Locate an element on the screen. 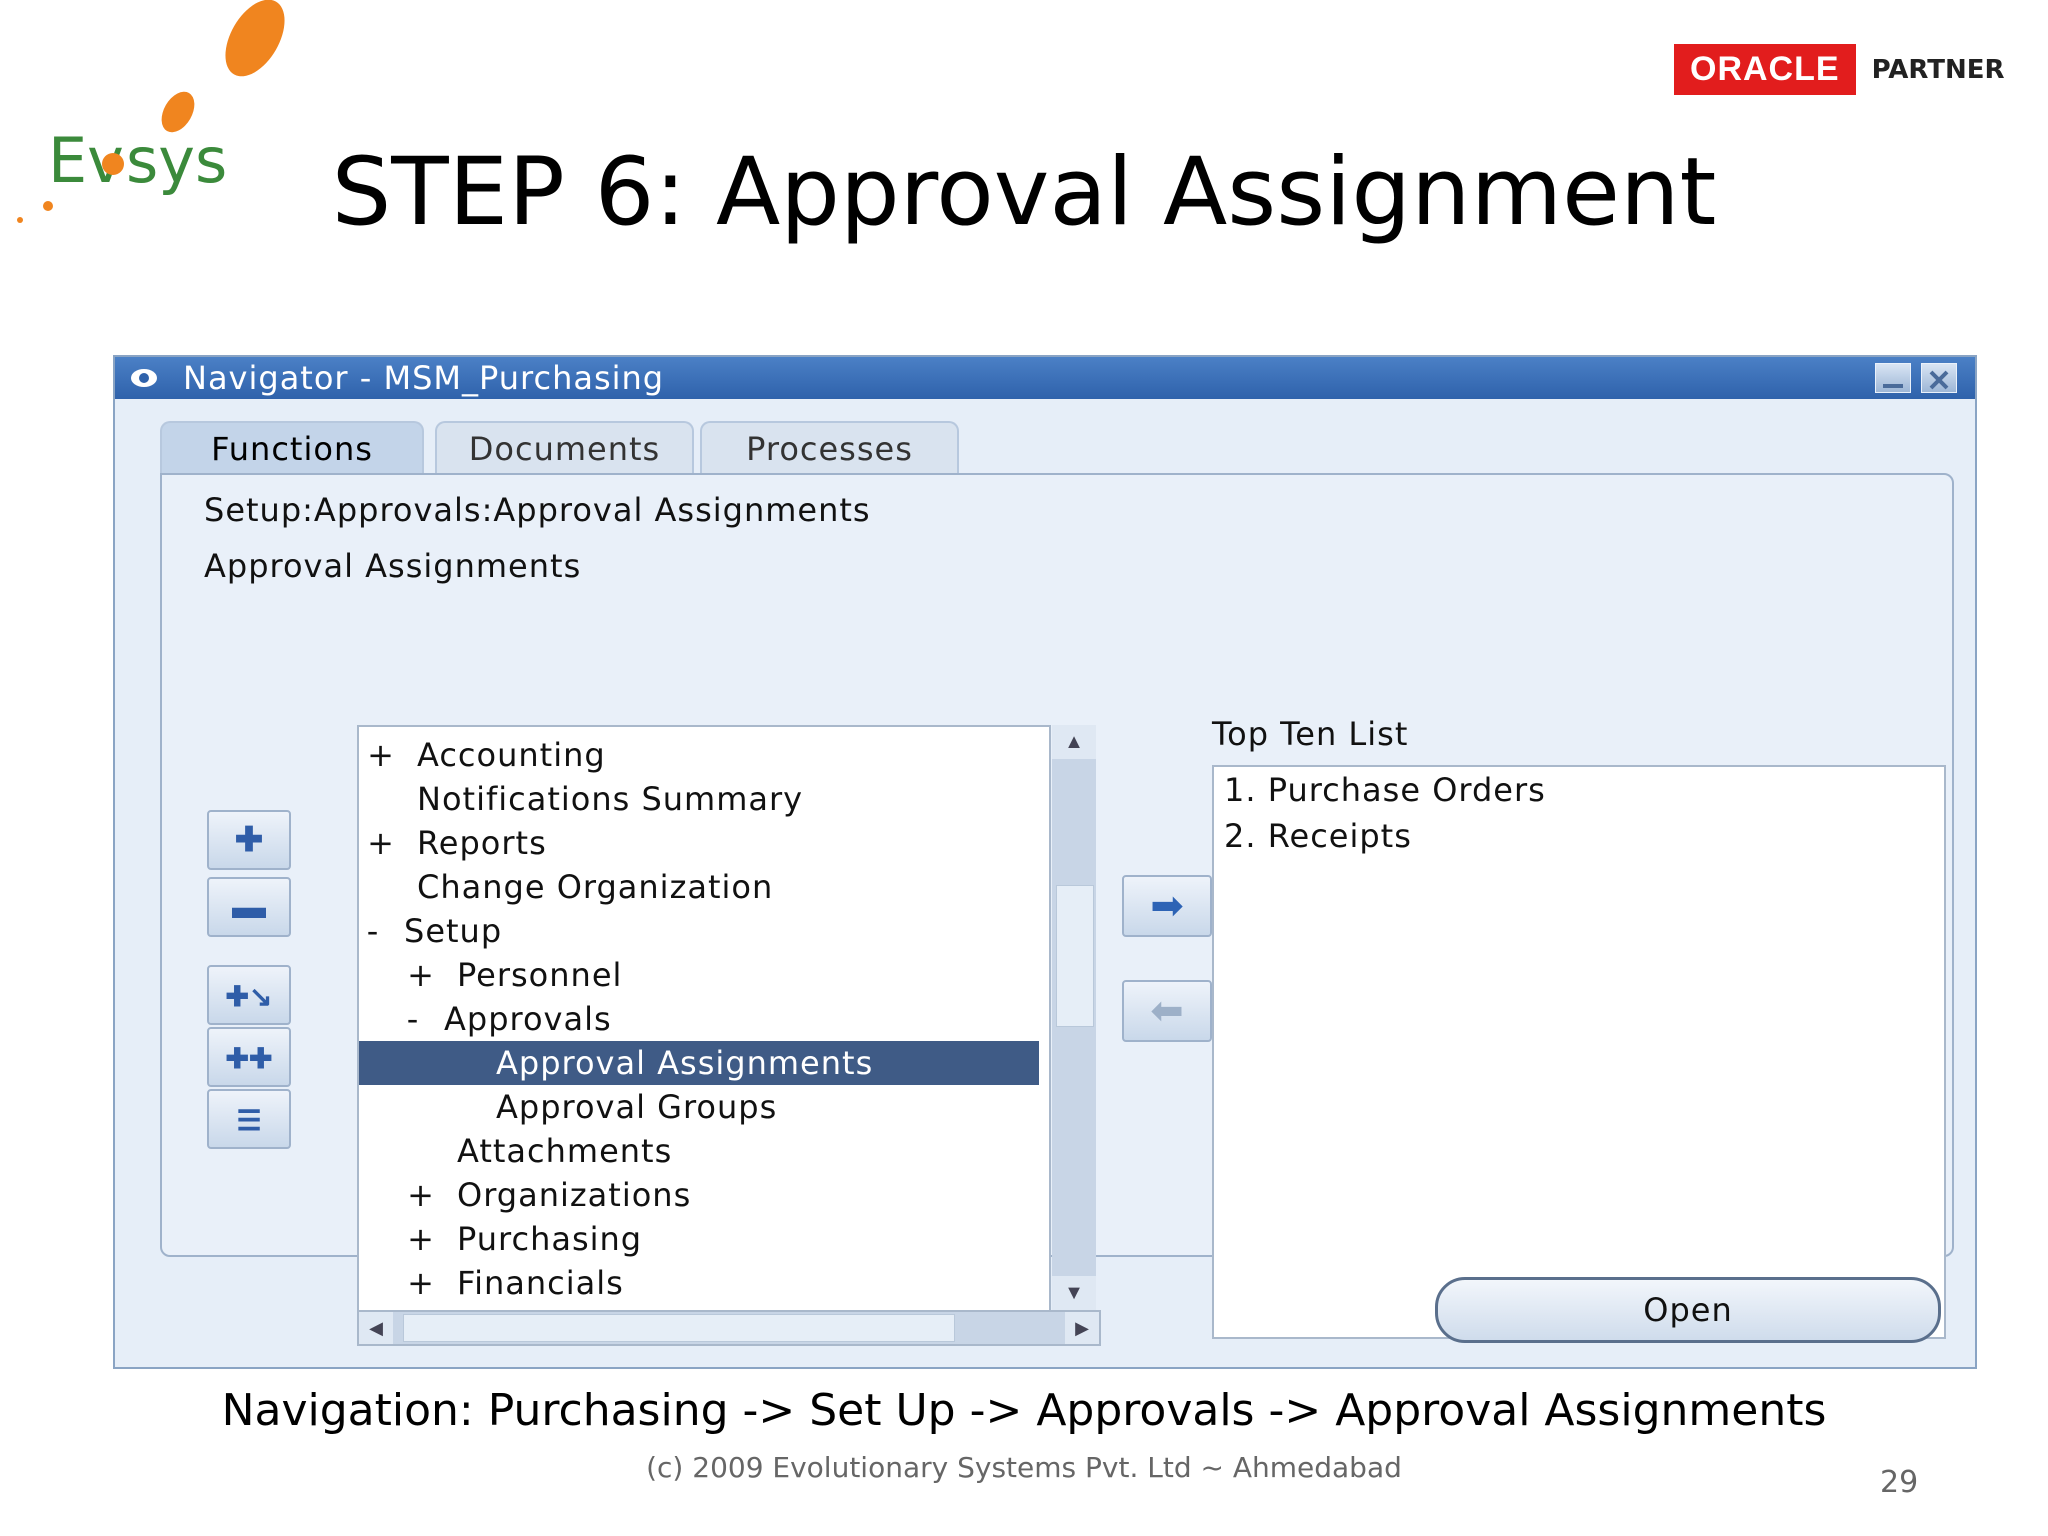  list-item: 2. Receipts is located at coordinates (1318, 836).